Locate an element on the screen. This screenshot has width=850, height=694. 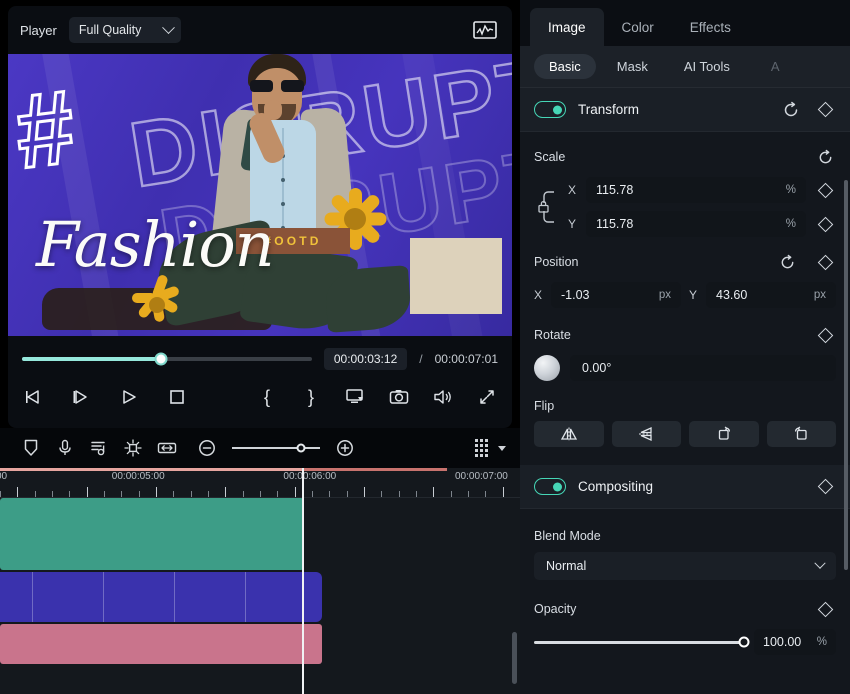
transform-toggle is located at coordinates (550, 109).